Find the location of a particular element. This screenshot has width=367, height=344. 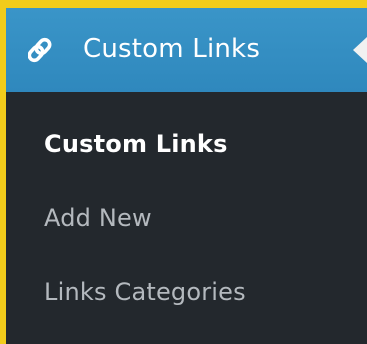

link-icon is located at coordinates (43, 50).